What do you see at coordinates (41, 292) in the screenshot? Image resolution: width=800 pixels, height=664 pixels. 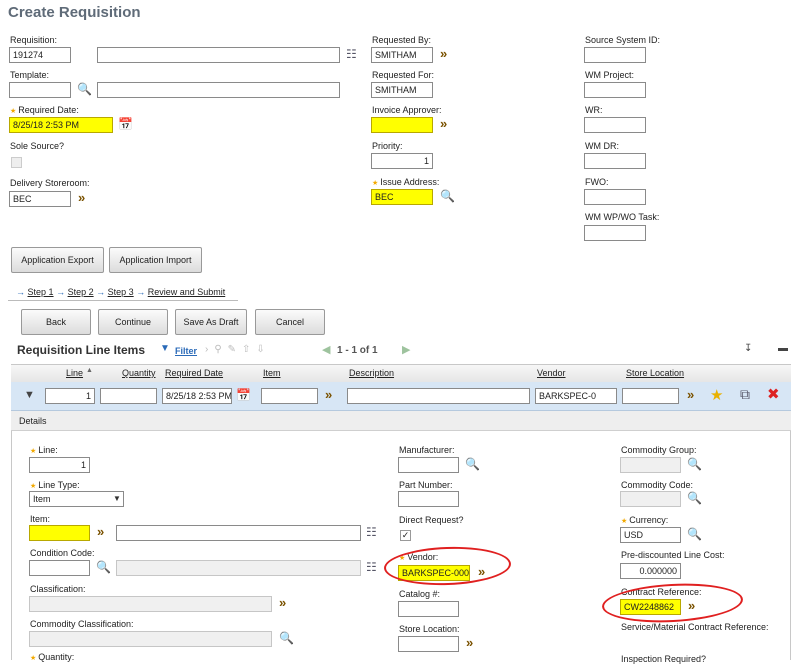 I see `step-1-link: Step 1` at bounding box center [41, 292].